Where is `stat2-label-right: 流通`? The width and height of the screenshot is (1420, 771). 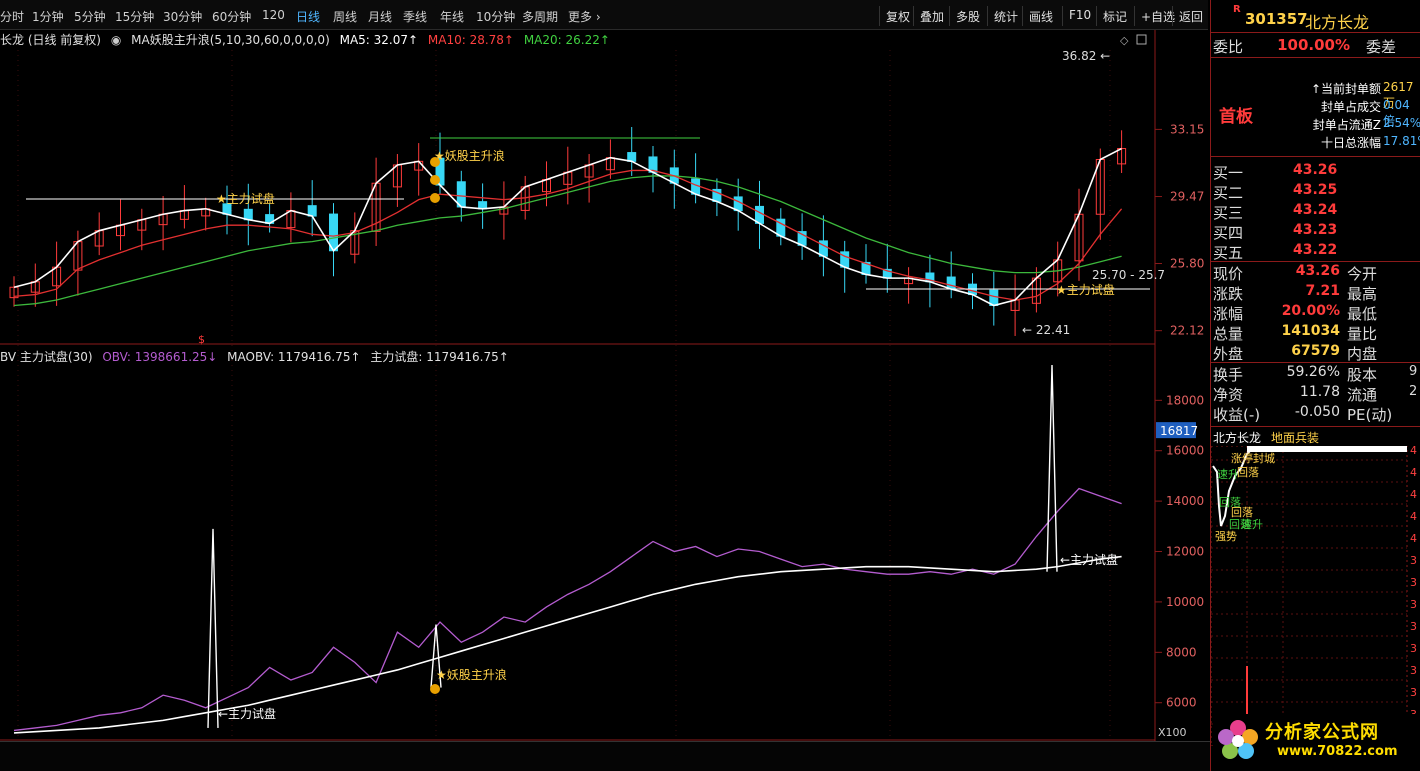
stat2-label-right: 流通 is located at coordinates (1362, 395).